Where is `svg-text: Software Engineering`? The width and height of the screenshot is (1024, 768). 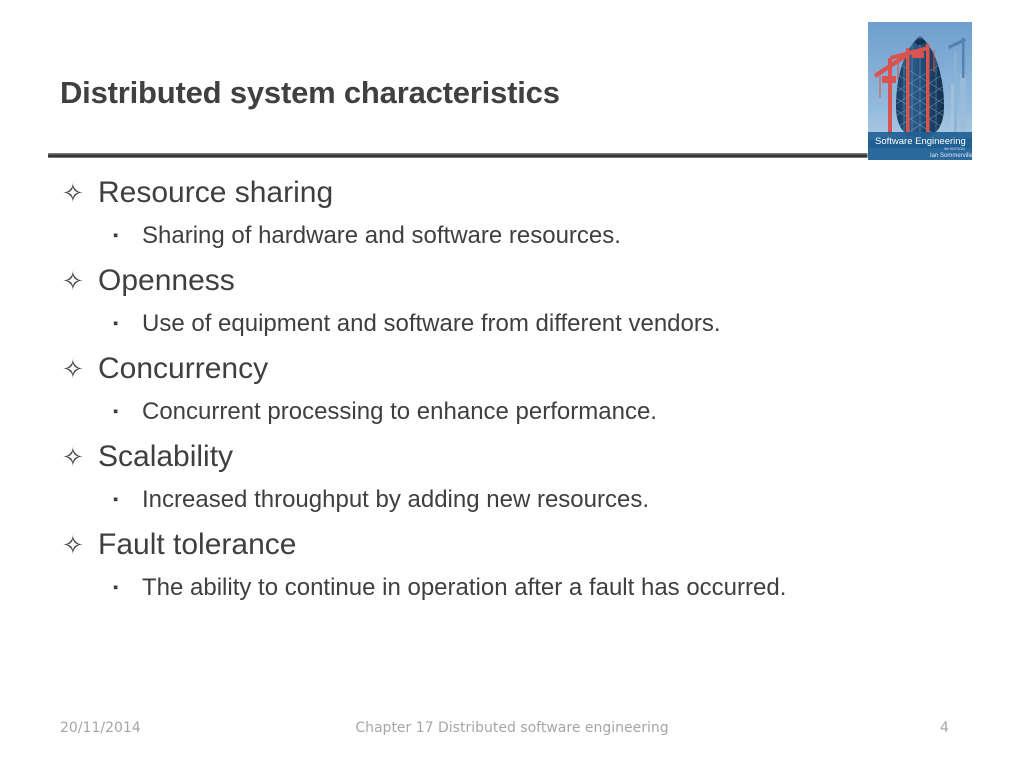
svg-text: Software Engineering is located at coordinates (920, 141).